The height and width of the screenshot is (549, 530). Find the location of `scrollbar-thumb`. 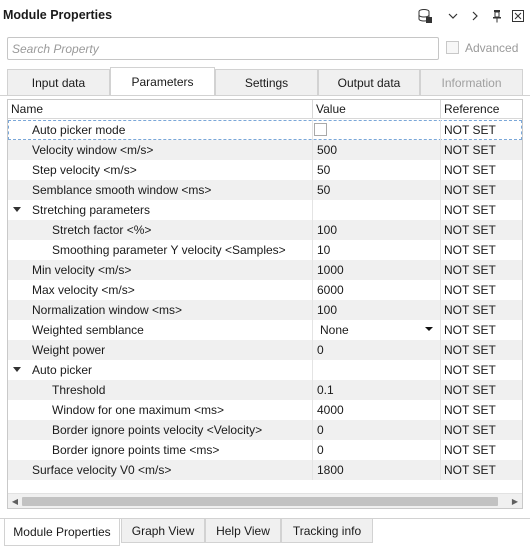

scrollbar-thumb is located at coordinates (260, 501).